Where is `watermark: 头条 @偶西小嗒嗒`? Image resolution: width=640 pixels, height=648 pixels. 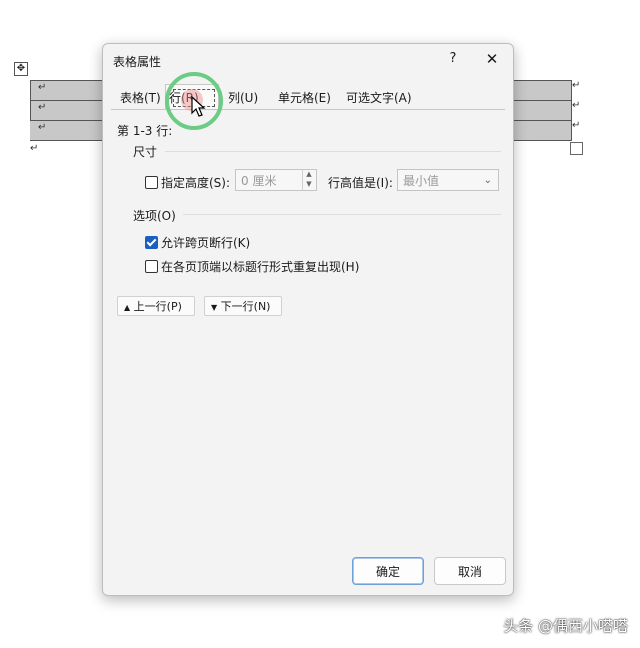 watermark: 头条 @偶西小嗒嗒 is located at coordinates (565, 626).